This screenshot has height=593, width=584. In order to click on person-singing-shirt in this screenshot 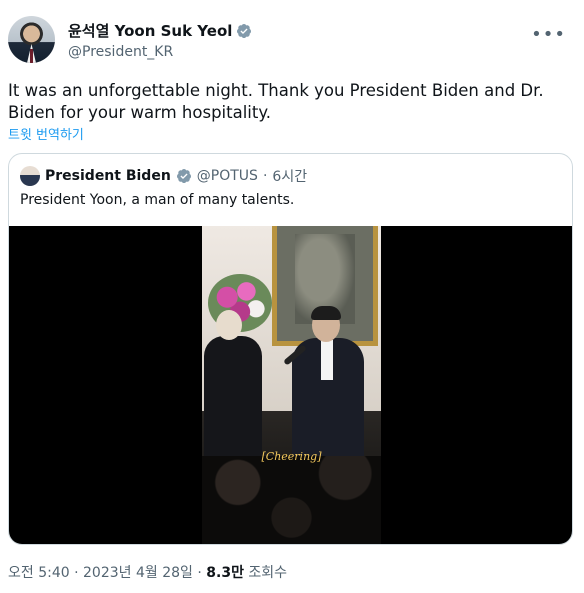, I will do `click(327, 360)`.